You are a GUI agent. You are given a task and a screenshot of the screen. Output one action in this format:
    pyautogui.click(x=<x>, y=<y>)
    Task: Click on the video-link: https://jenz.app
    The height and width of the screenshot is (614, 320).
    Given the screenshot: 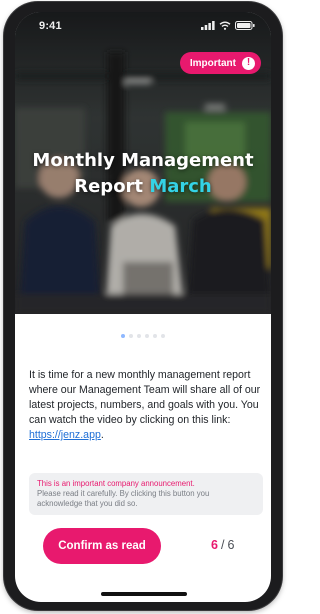 What is the action you would take?
    pyautogui.click(x=65, y=435)
    